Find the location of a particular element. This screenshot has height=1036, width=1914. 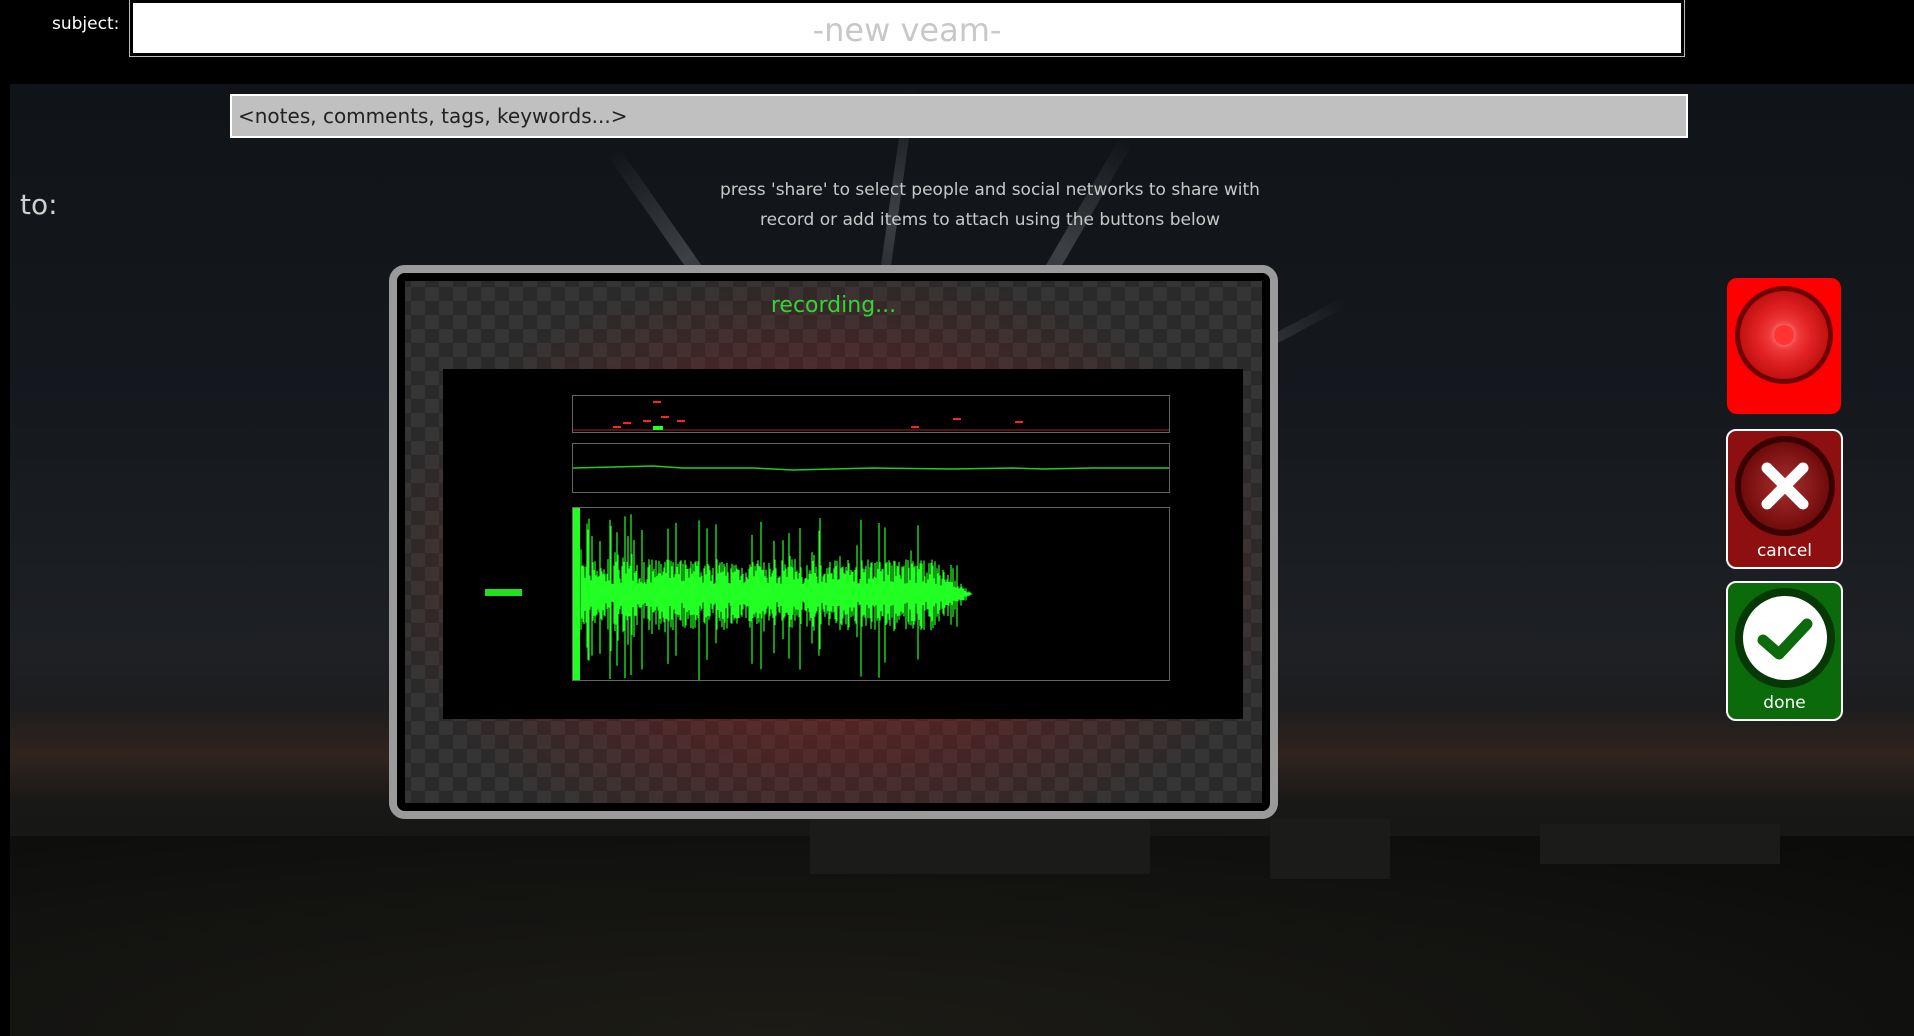

close-icon is located at coordinates (1784, 486).